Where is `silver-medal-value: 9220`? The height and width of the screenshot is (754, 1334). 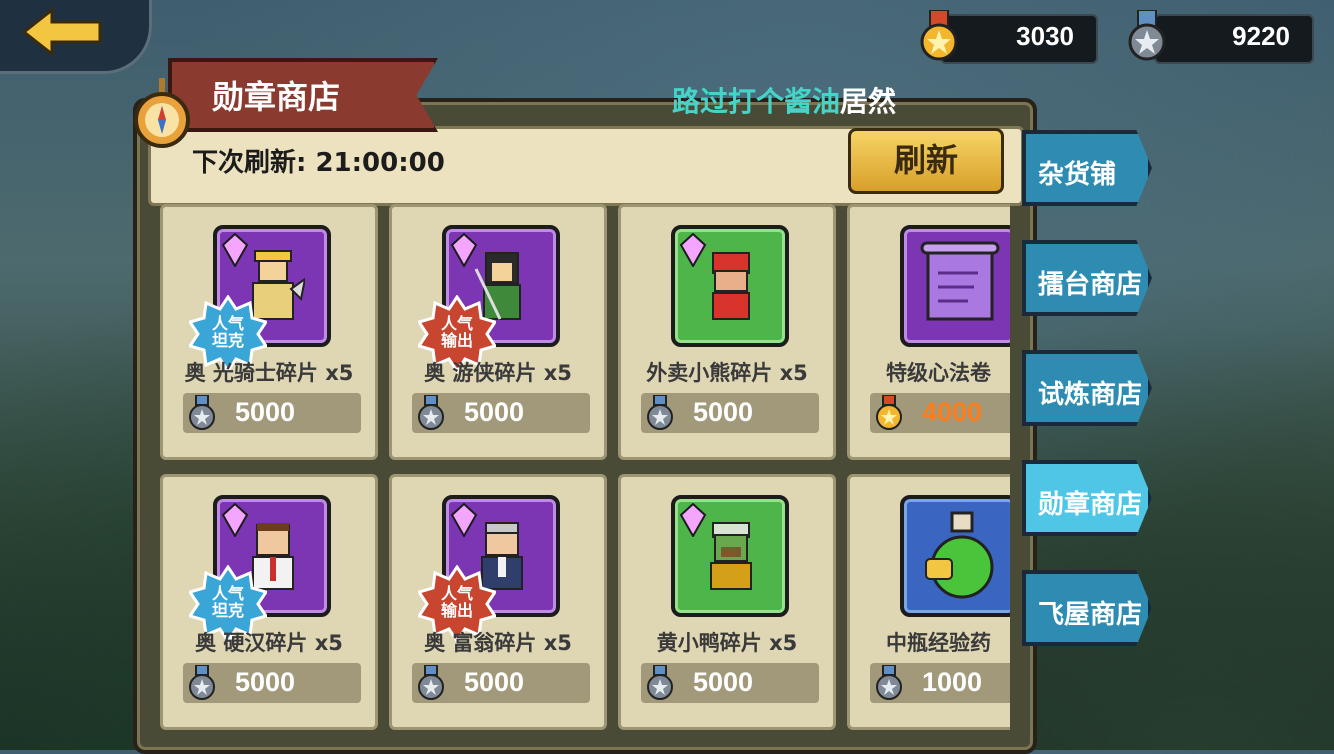 silver-medal-value: 9220 is located at coordinates (1261, 36).